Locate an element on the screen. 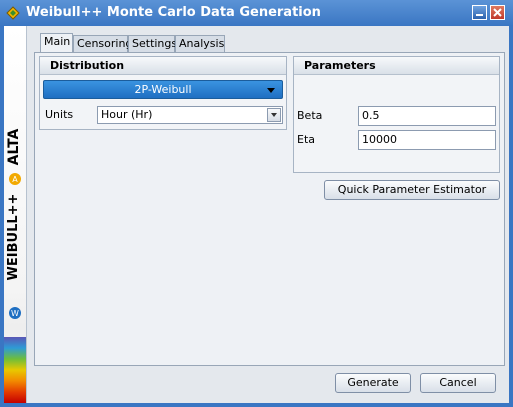 This screenshot has width=513, height=407. tab-analysis: Analysis is located at coordinates (200, 43).